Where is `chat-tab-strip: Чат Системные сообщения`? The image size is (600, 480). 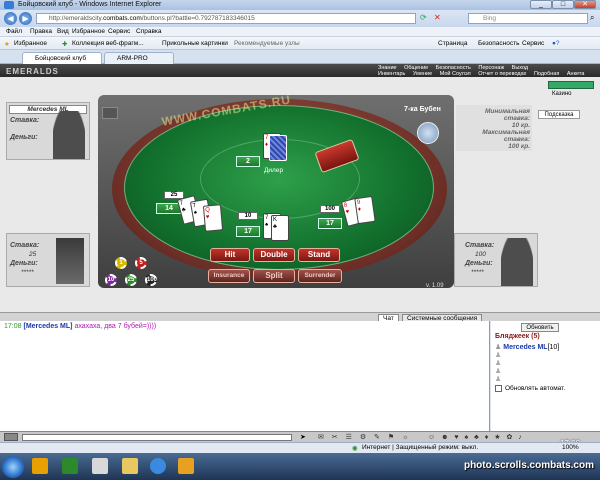 chat-tab-strip: Чат Системные сообщения is located at coordinates (300, 317).